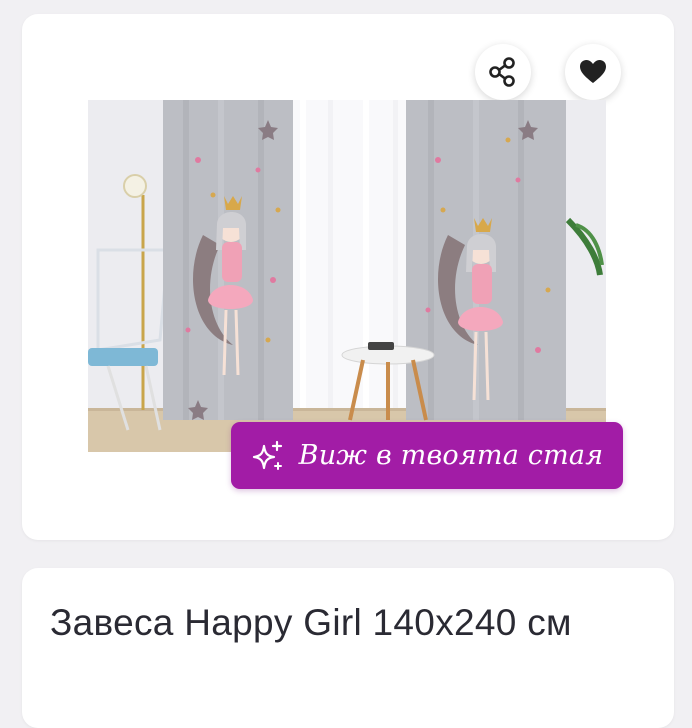 The width and height of the screenshot is (692, 728). I want to click on heart-icon, so click(593, 71).